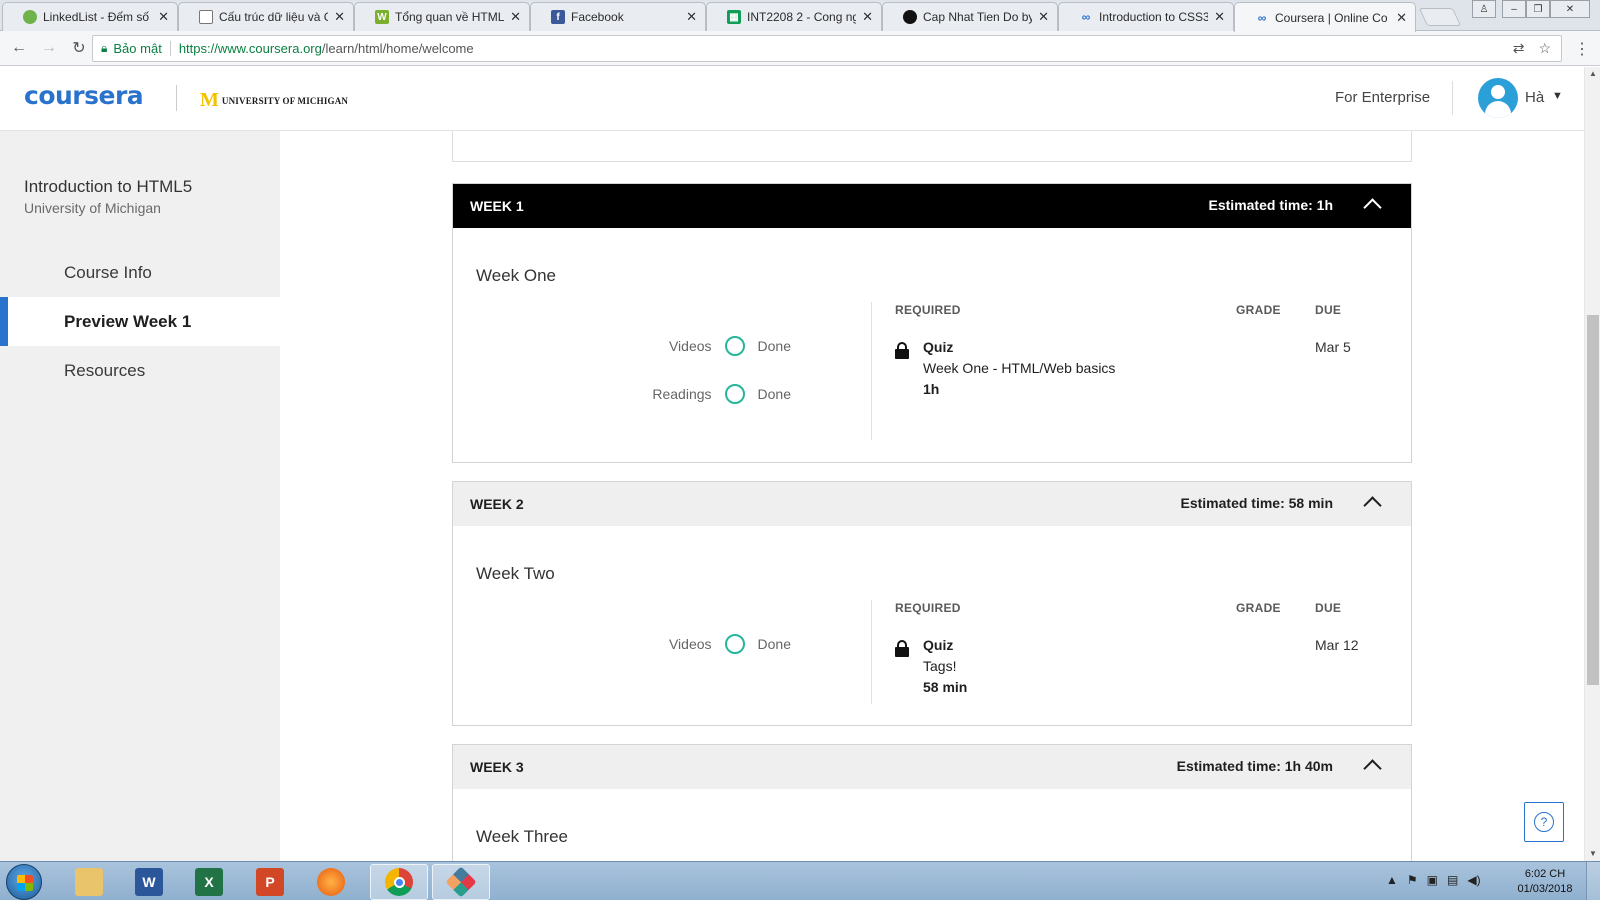 The image size is (1600, 900). Describe the element at coordinates (1593, 881) in the screenshot. I see `show-desktop-button` at that location.